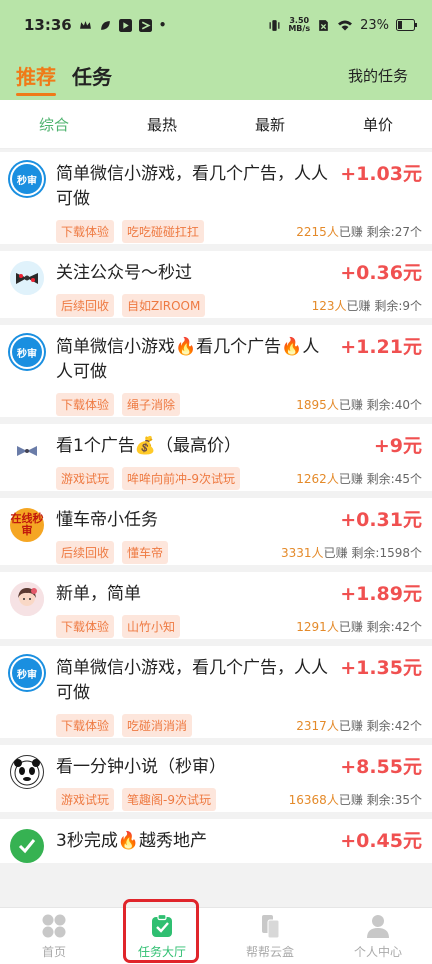 This screenshot has width=432, height=964. I want to click on battery-percent: 23%, so click(374, 25).